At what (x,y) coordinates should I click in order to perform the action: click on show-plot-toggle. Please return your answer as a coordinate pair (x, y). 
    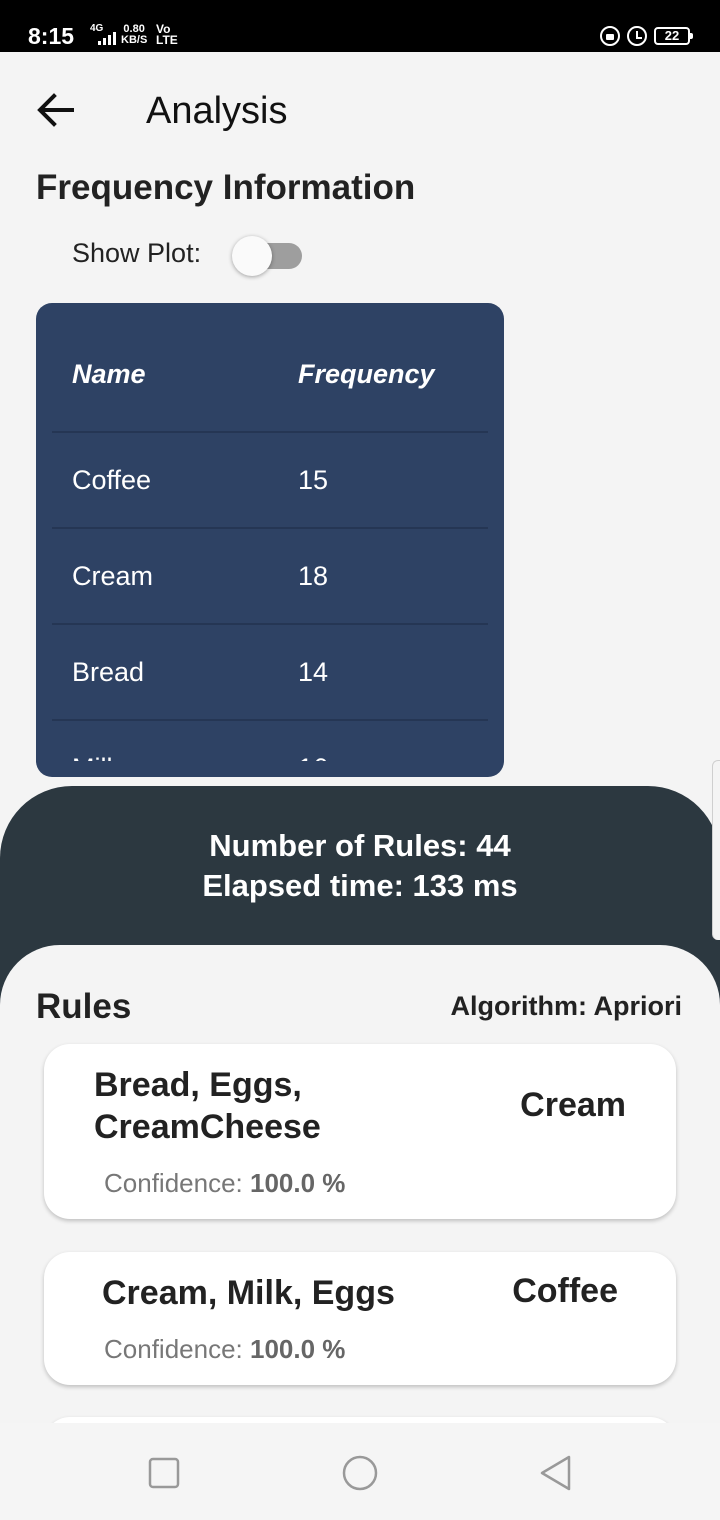
    Looking at the image, I should click on (268, 256).